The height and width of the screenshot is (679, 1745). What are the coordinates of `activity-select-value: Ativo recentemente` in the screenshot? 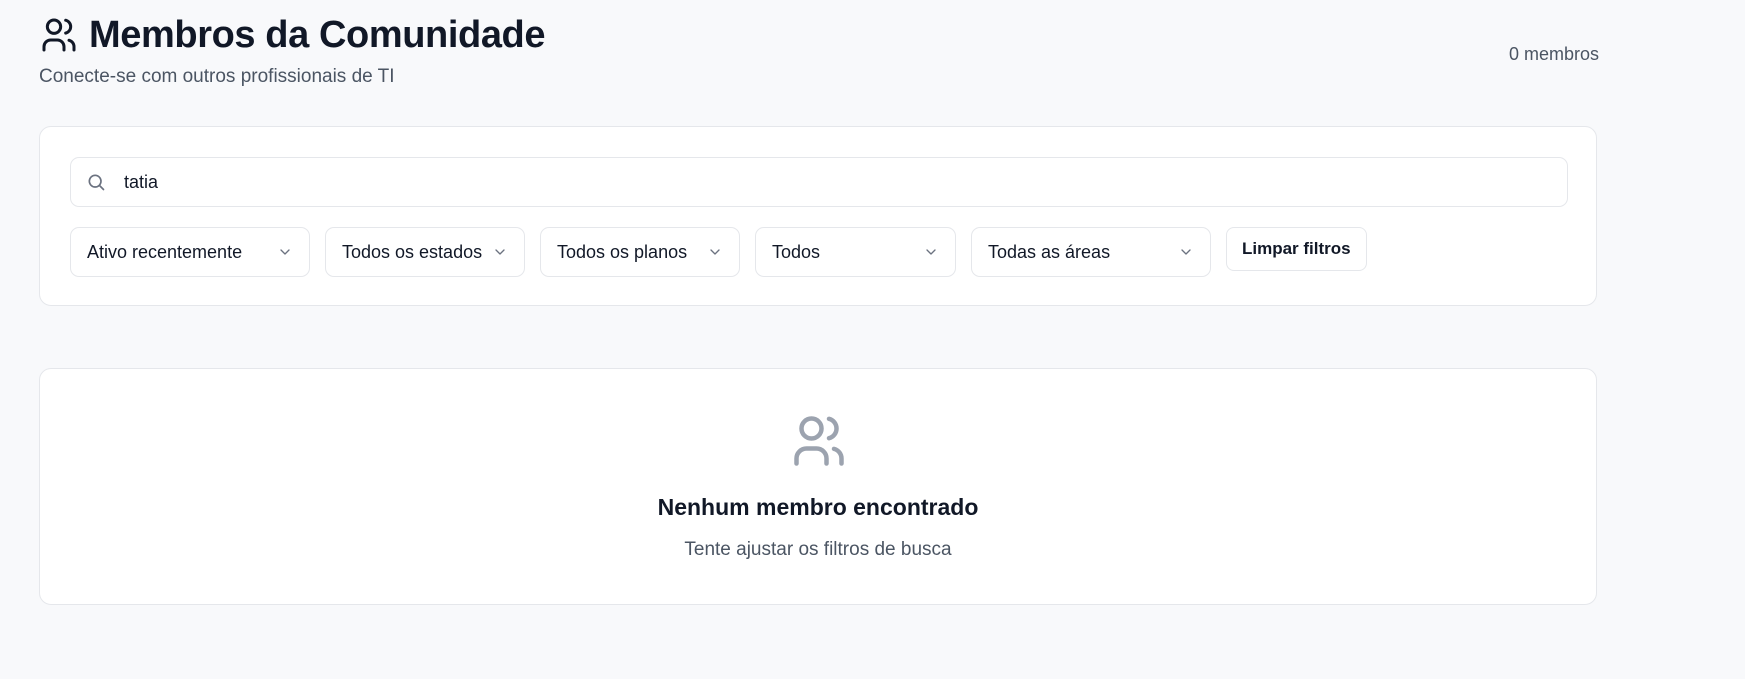 It's located at (165, 251).